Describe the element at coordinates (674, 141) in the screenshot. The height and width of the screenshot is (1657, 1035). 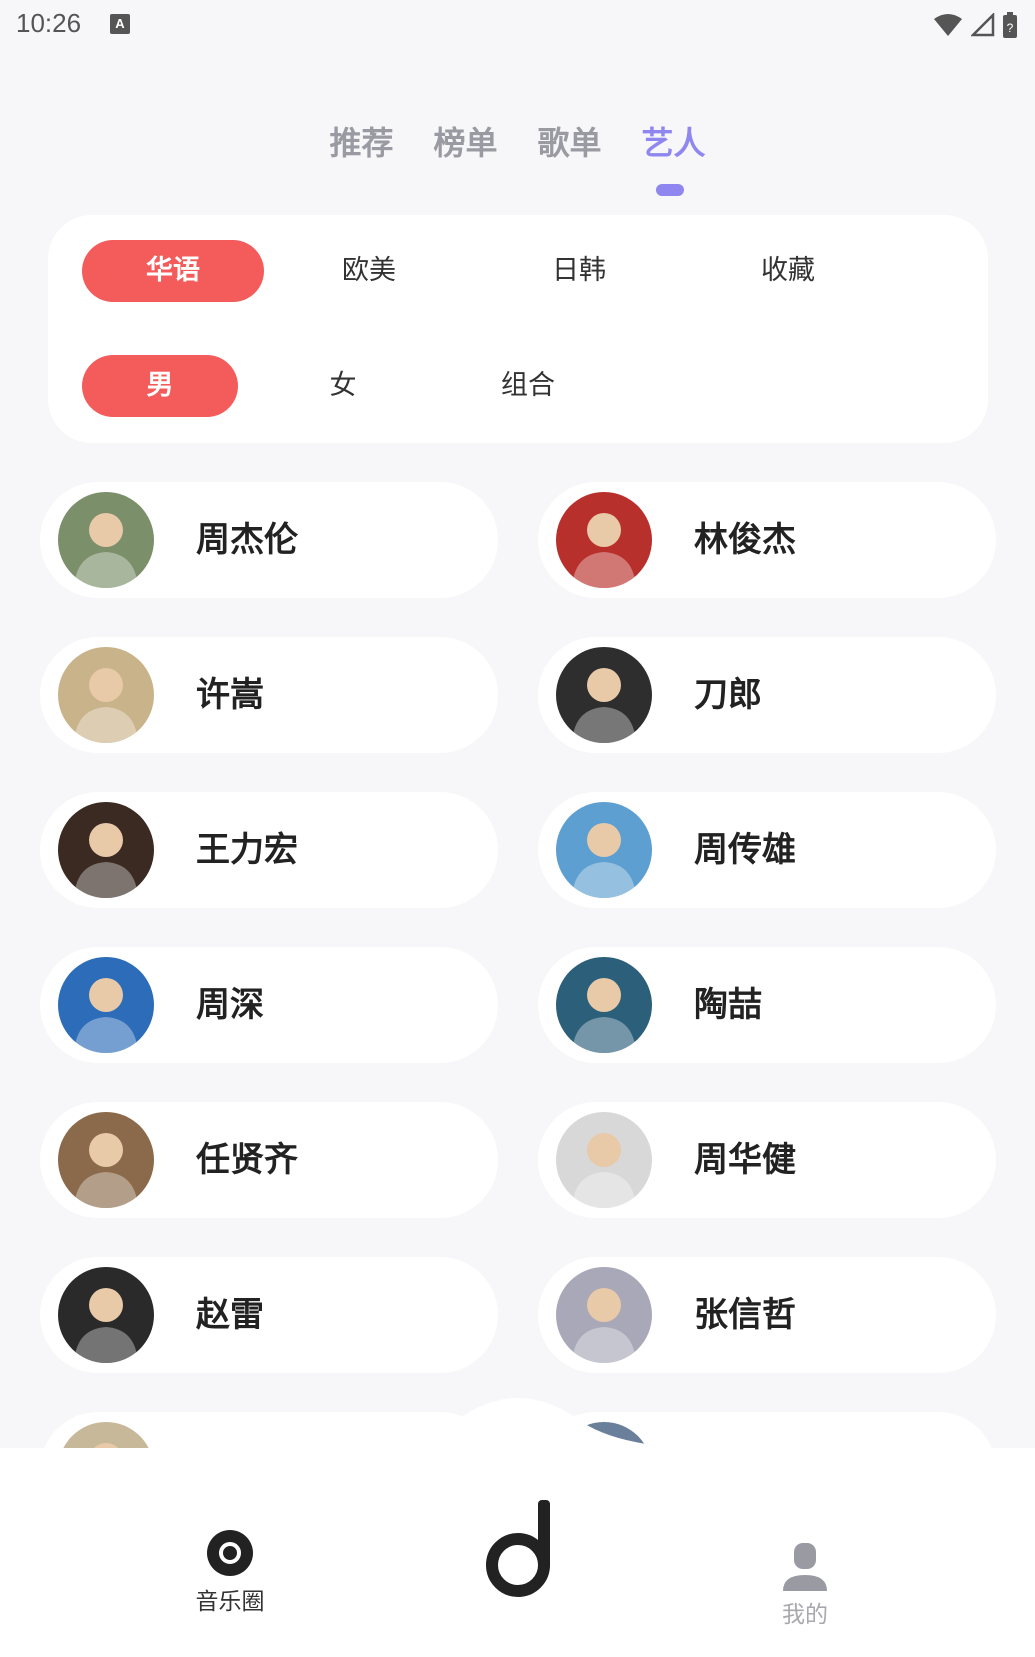
I see `tab-artists: 艺人` at that location.